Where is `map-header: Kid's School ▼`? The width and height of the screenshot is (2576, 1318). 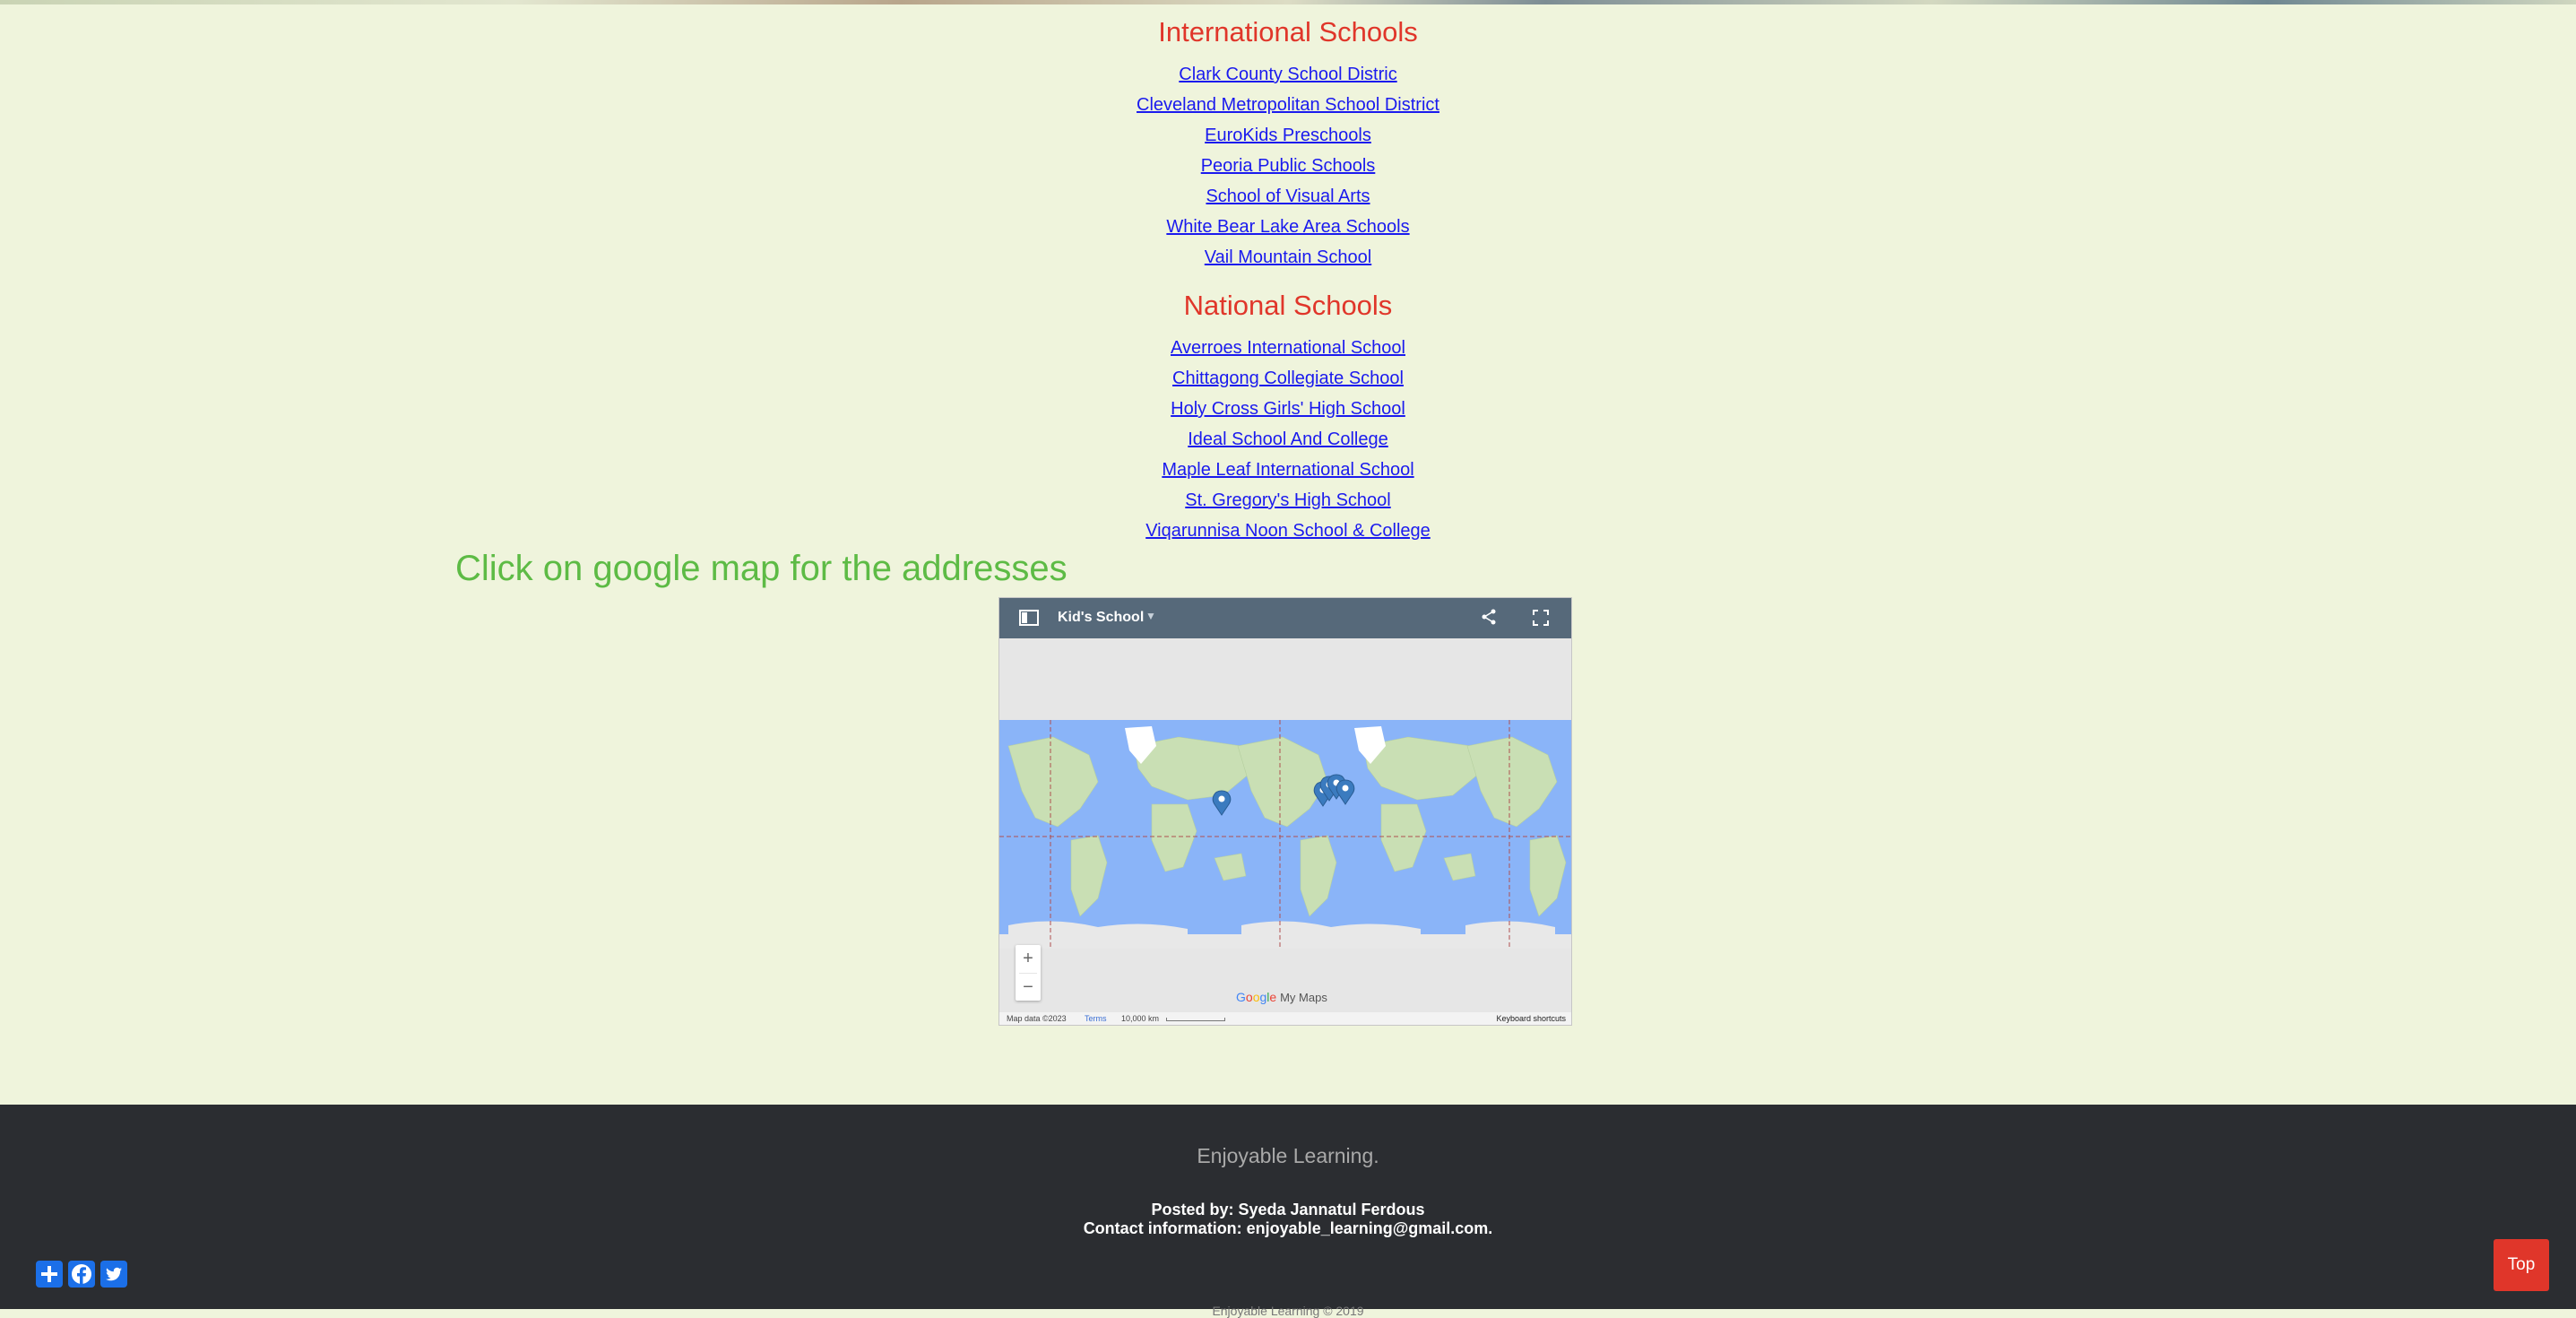
map-header: Kid's School ▼ is located at coordinates (1285, 618).